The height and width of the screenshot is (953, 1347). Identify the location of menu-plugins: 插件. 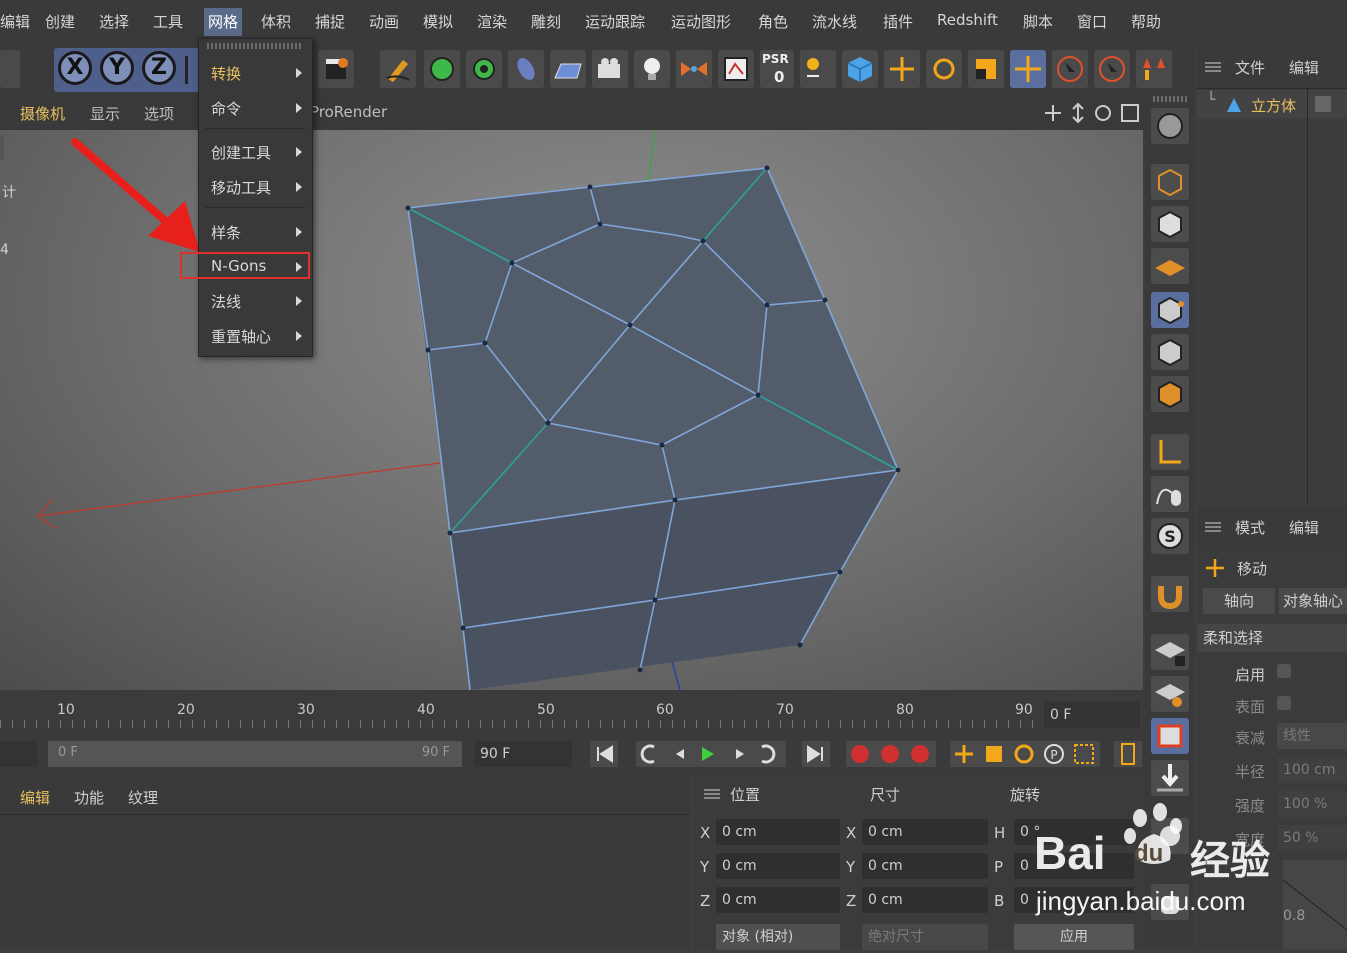
(898, 21).